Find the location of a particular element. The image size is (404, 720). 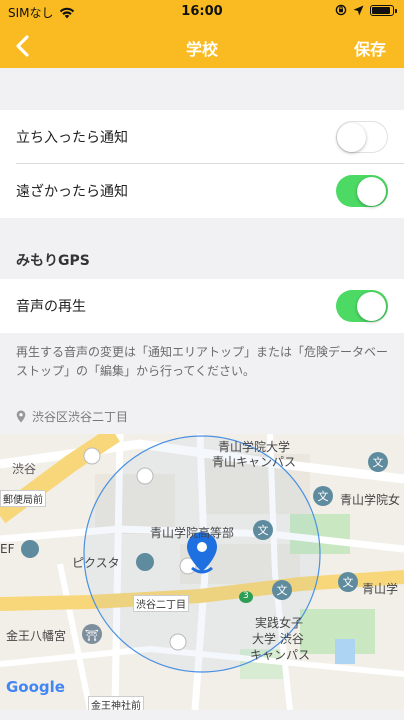

map-label: 大学 渋谷 is located at coordinates (278, 639).